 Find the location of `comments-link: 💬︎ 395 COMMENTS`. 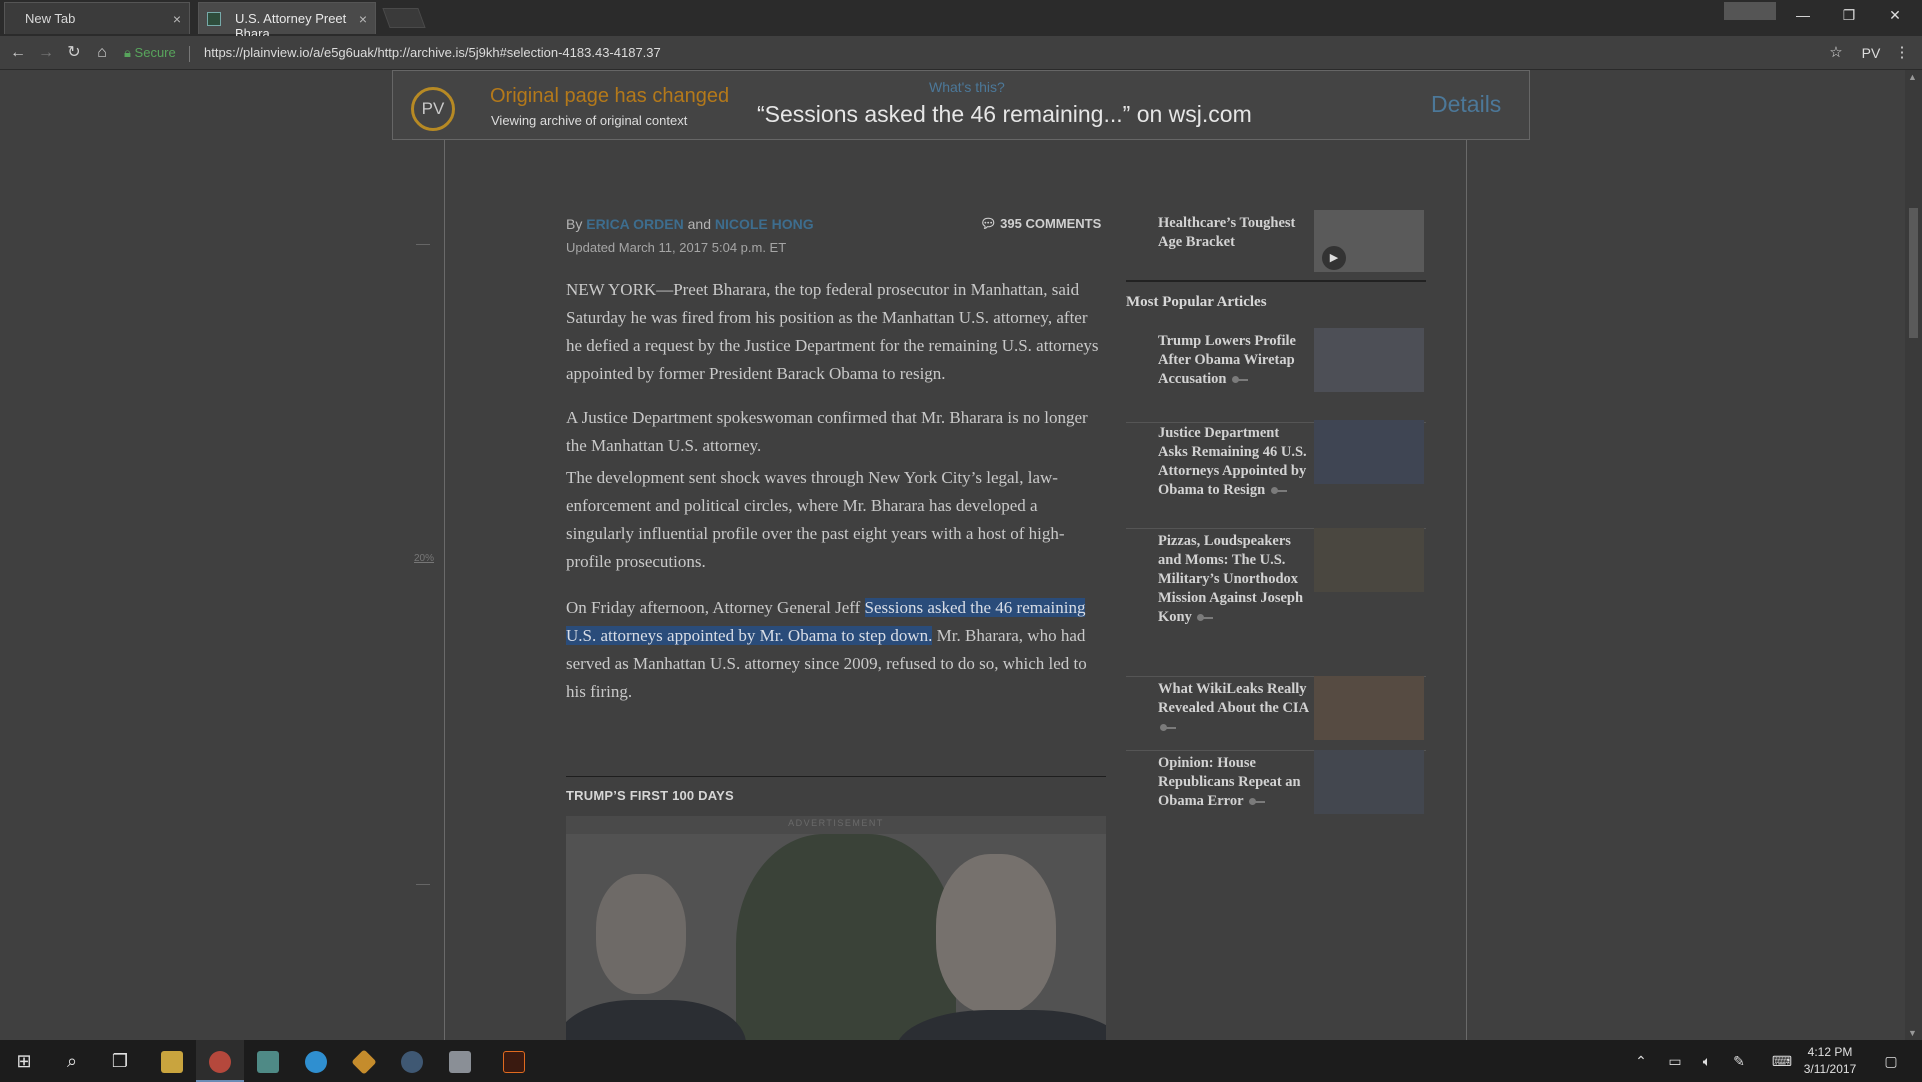

comments-link: 💬︎ 395 COMMENTS is located at coordinates (1040, 224).